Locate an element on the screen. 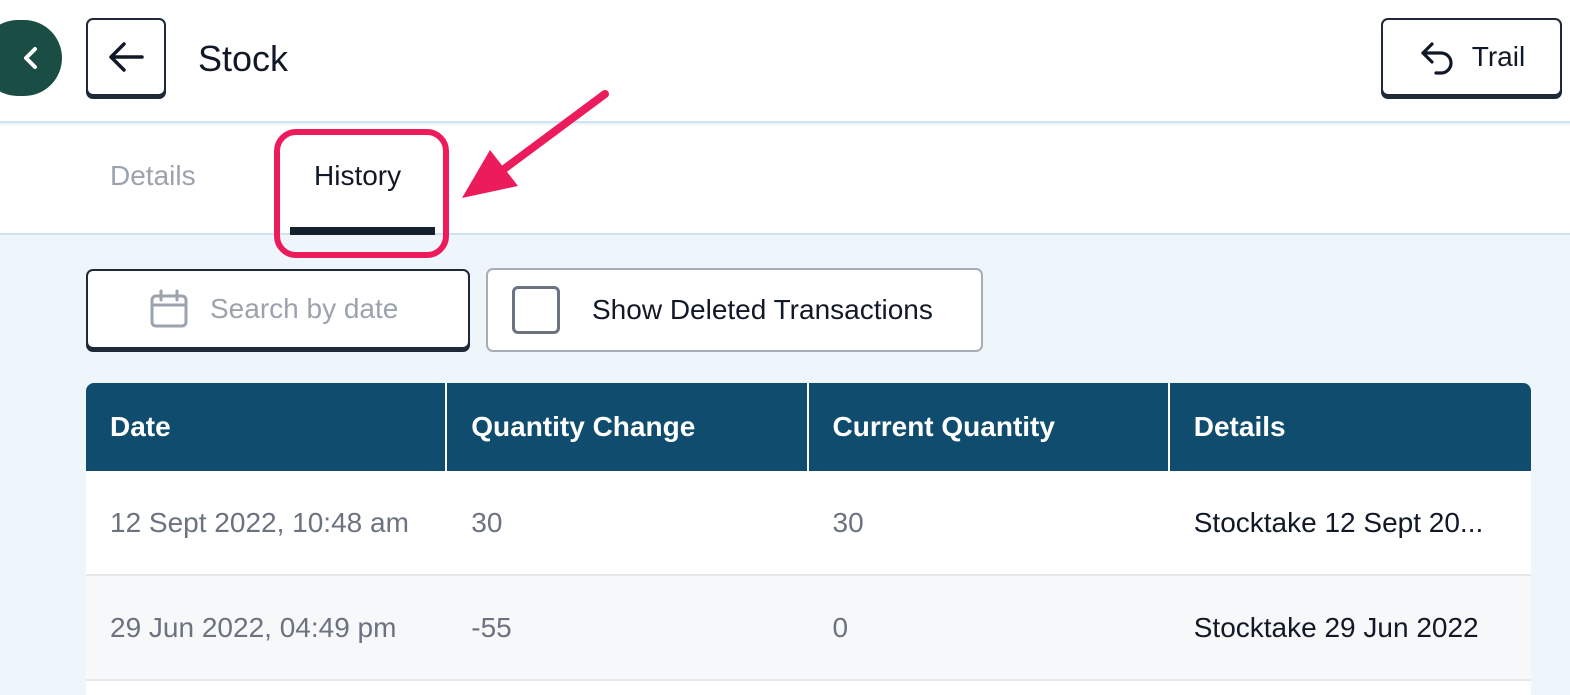 The width and height of the screenshot is (1570, 695). annotation-arrow-icon is located at coordinates (535, 144).